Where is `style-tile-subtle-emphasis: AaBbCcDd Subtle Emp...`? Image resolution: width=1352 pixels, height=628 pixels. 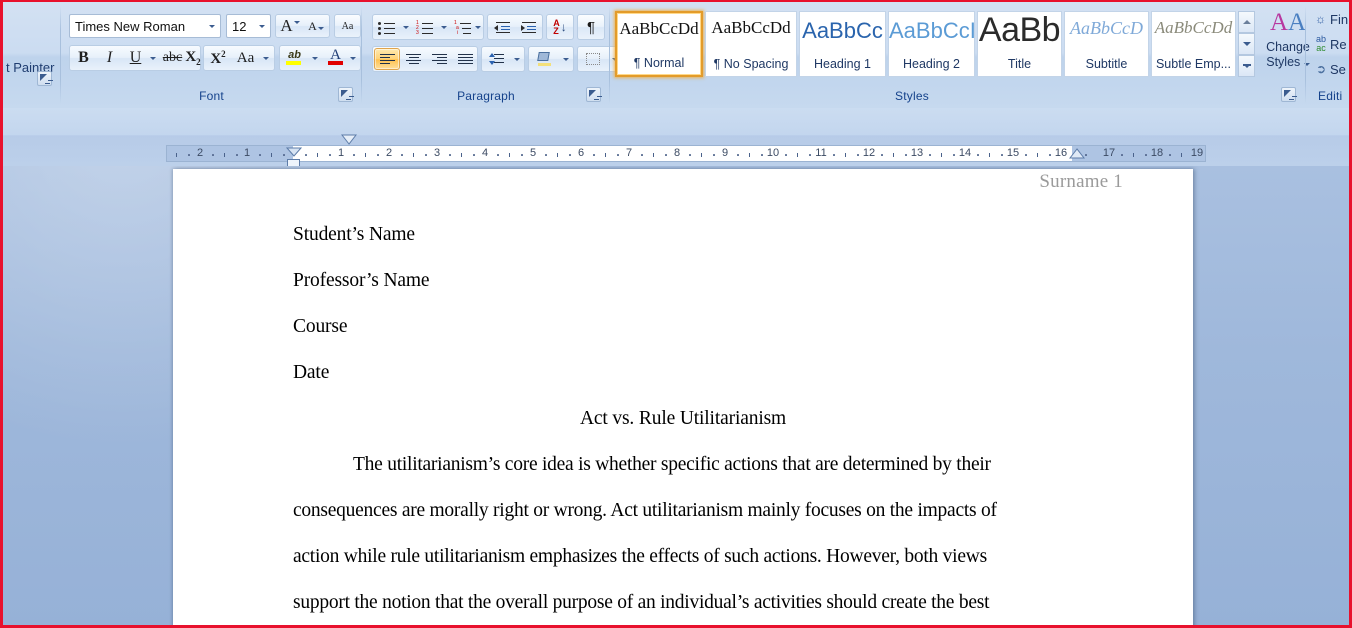 style-tile-subtle-emphasis: AaBbCcDd Subtle Emp... is located at coordinates (1193, 44).